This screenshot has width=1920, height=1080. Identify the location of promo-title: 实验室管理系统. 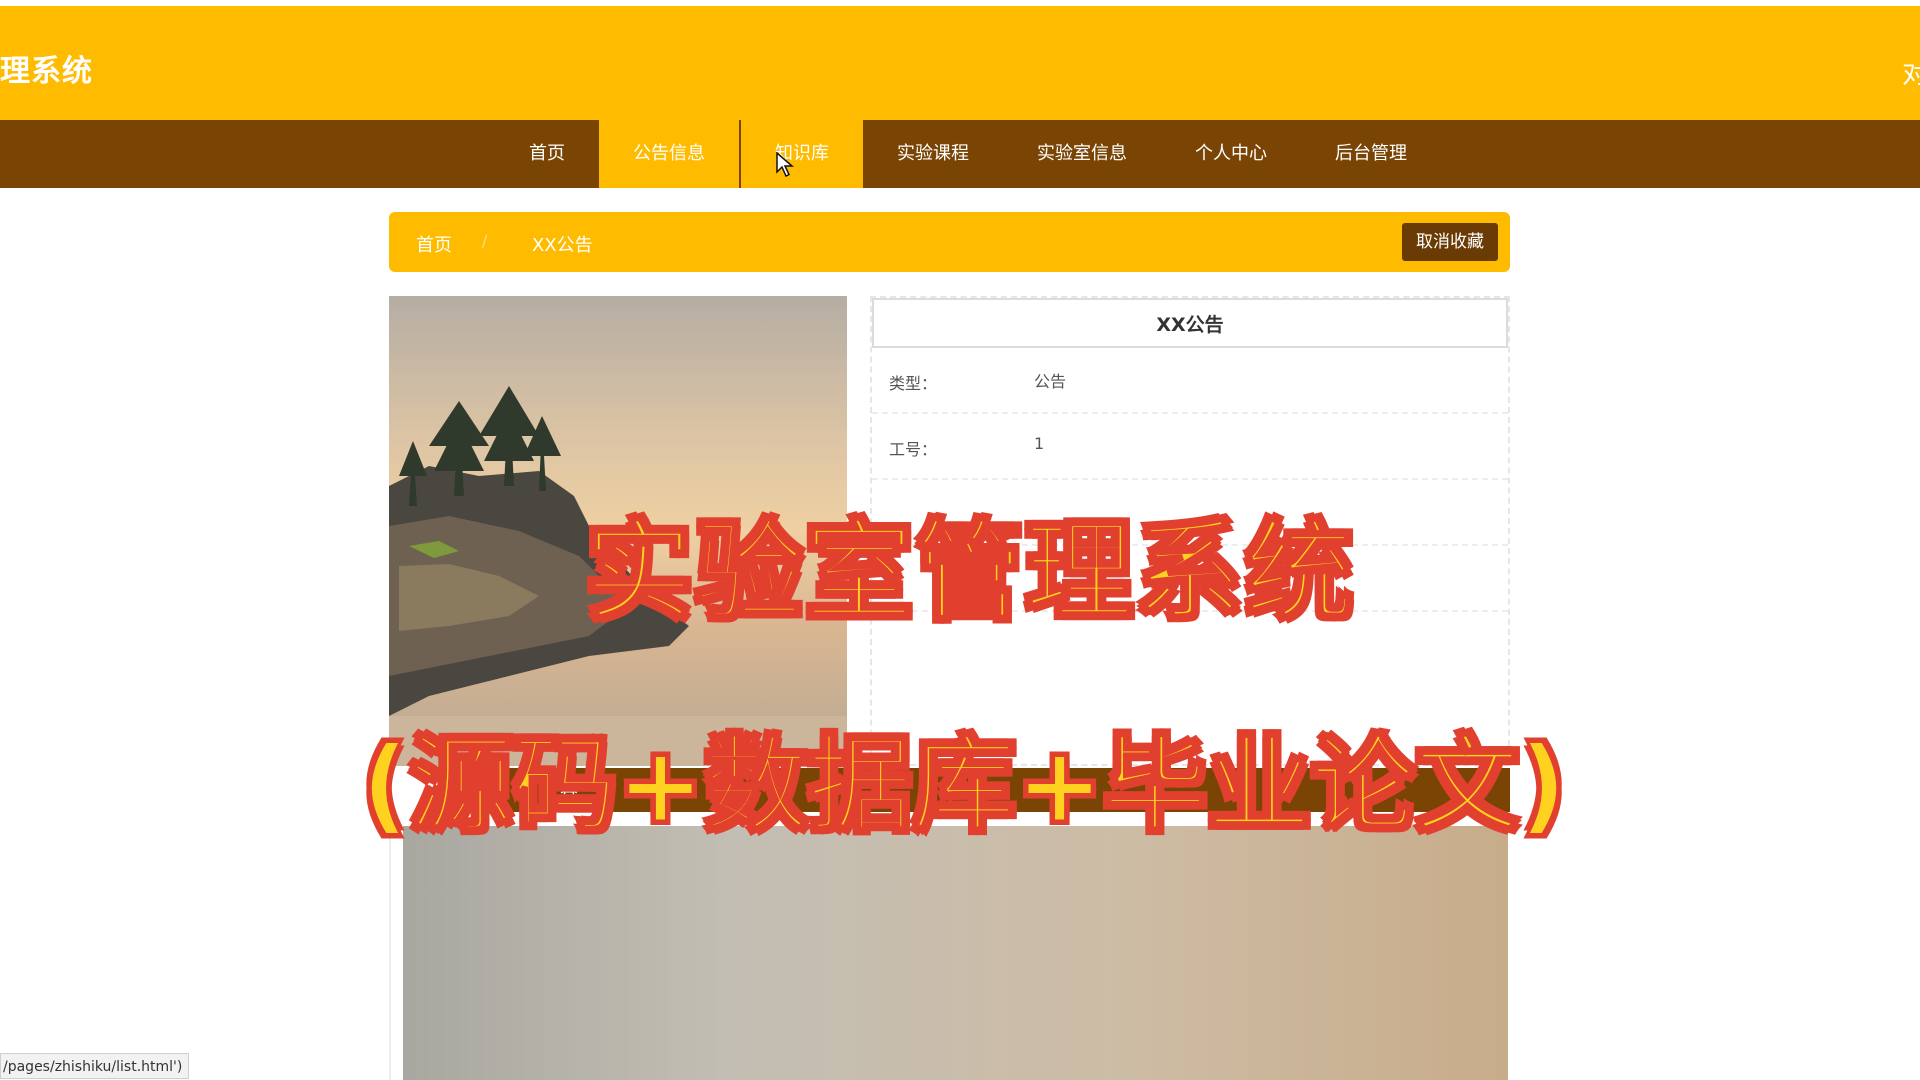
(969, 573).